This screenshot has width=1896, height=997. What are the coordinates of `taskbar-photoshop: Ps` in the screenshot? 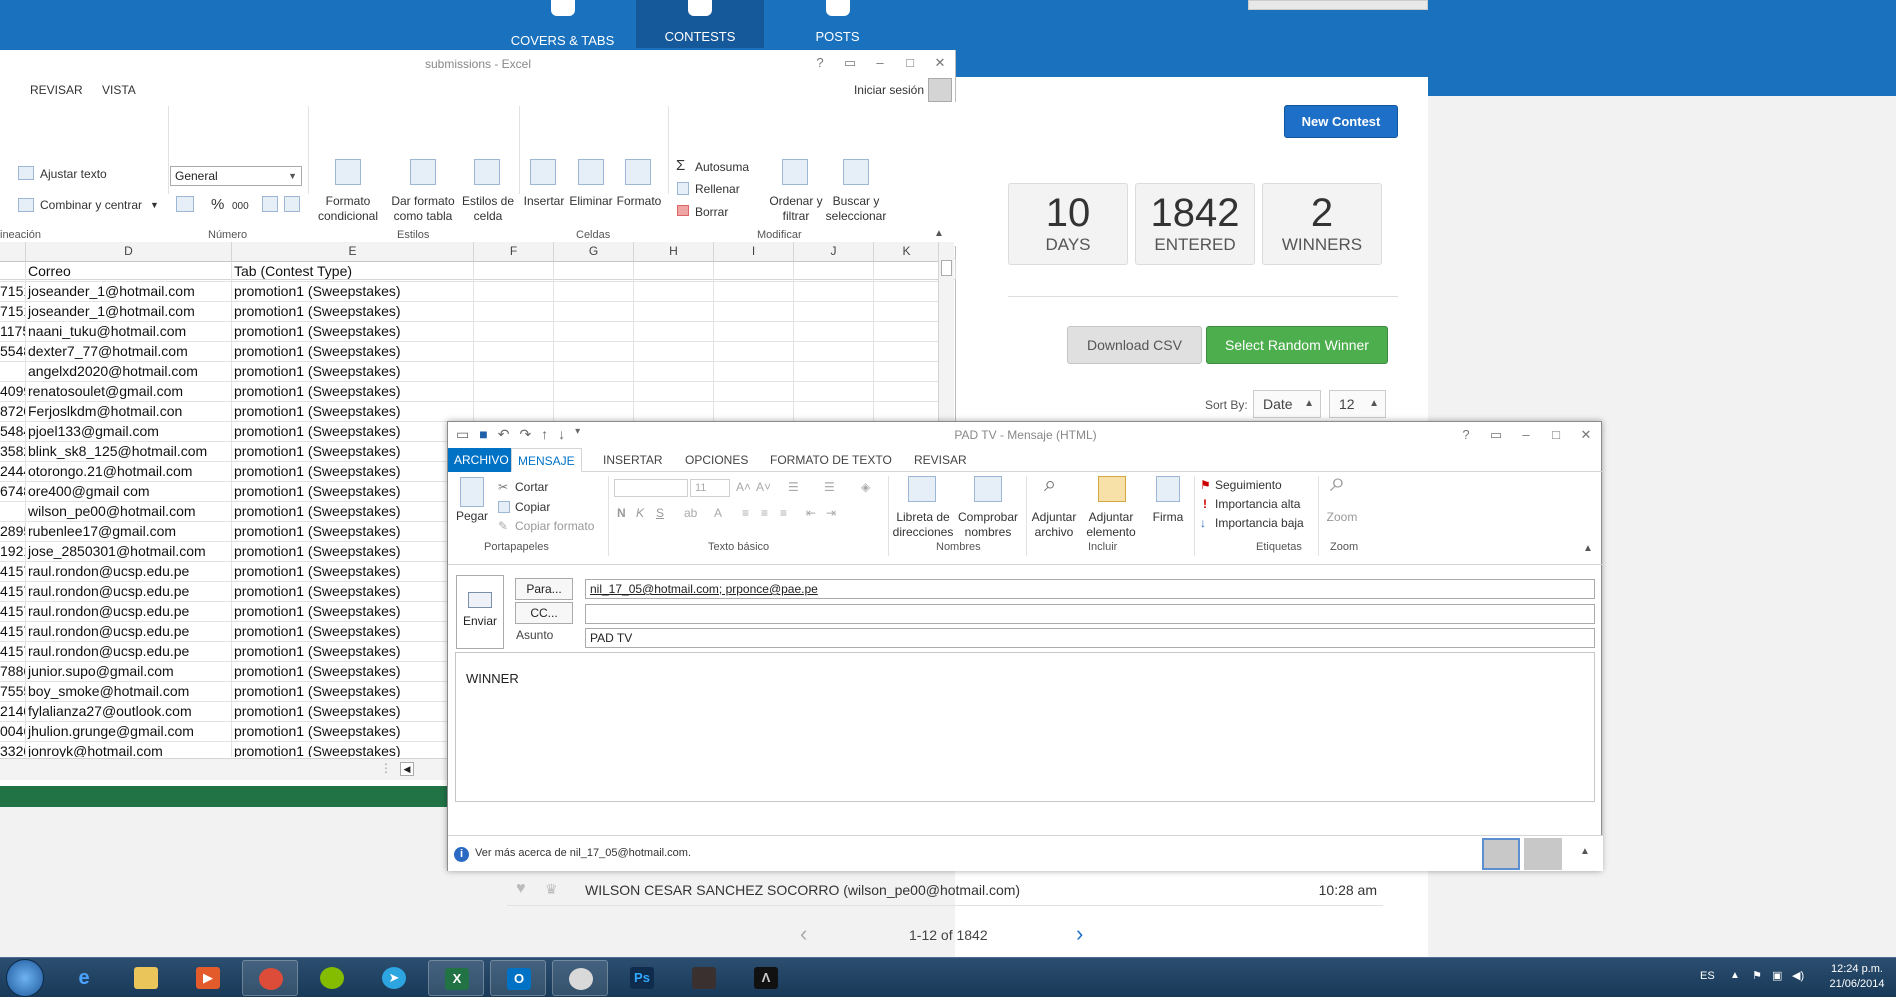 It's located at (642, 978).